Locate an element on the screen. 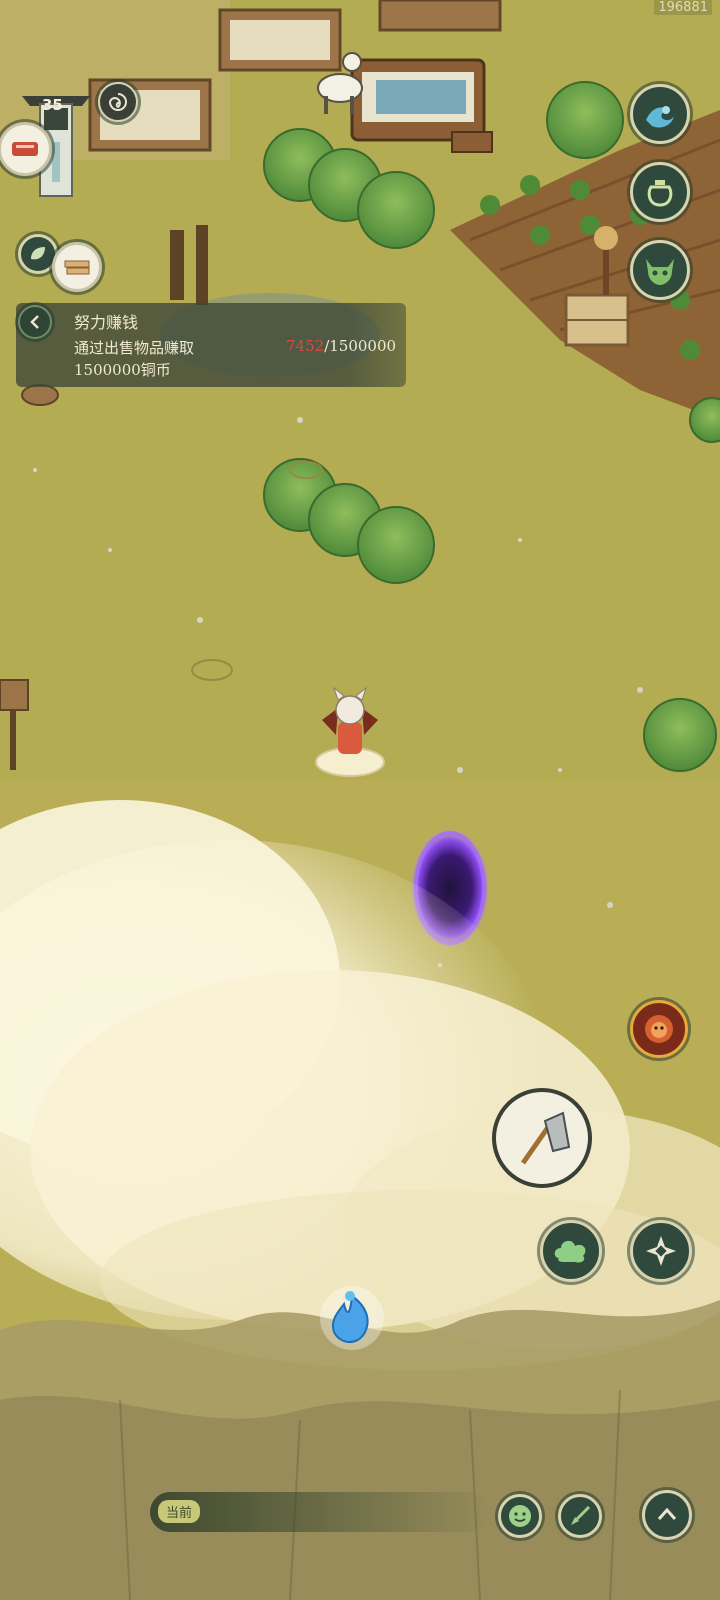 The height and width of the screenshot is (1600, 720). leaf-icon is located at coordinates (38, 253).